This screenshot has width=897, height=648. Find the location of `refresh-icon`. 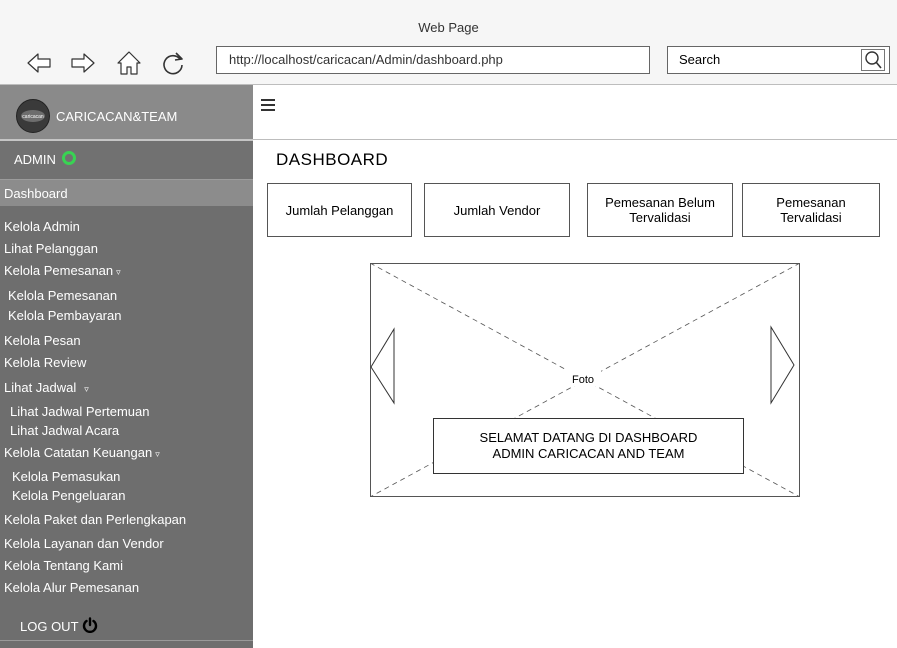

refresh-icon is located at coordinates (173, 63).